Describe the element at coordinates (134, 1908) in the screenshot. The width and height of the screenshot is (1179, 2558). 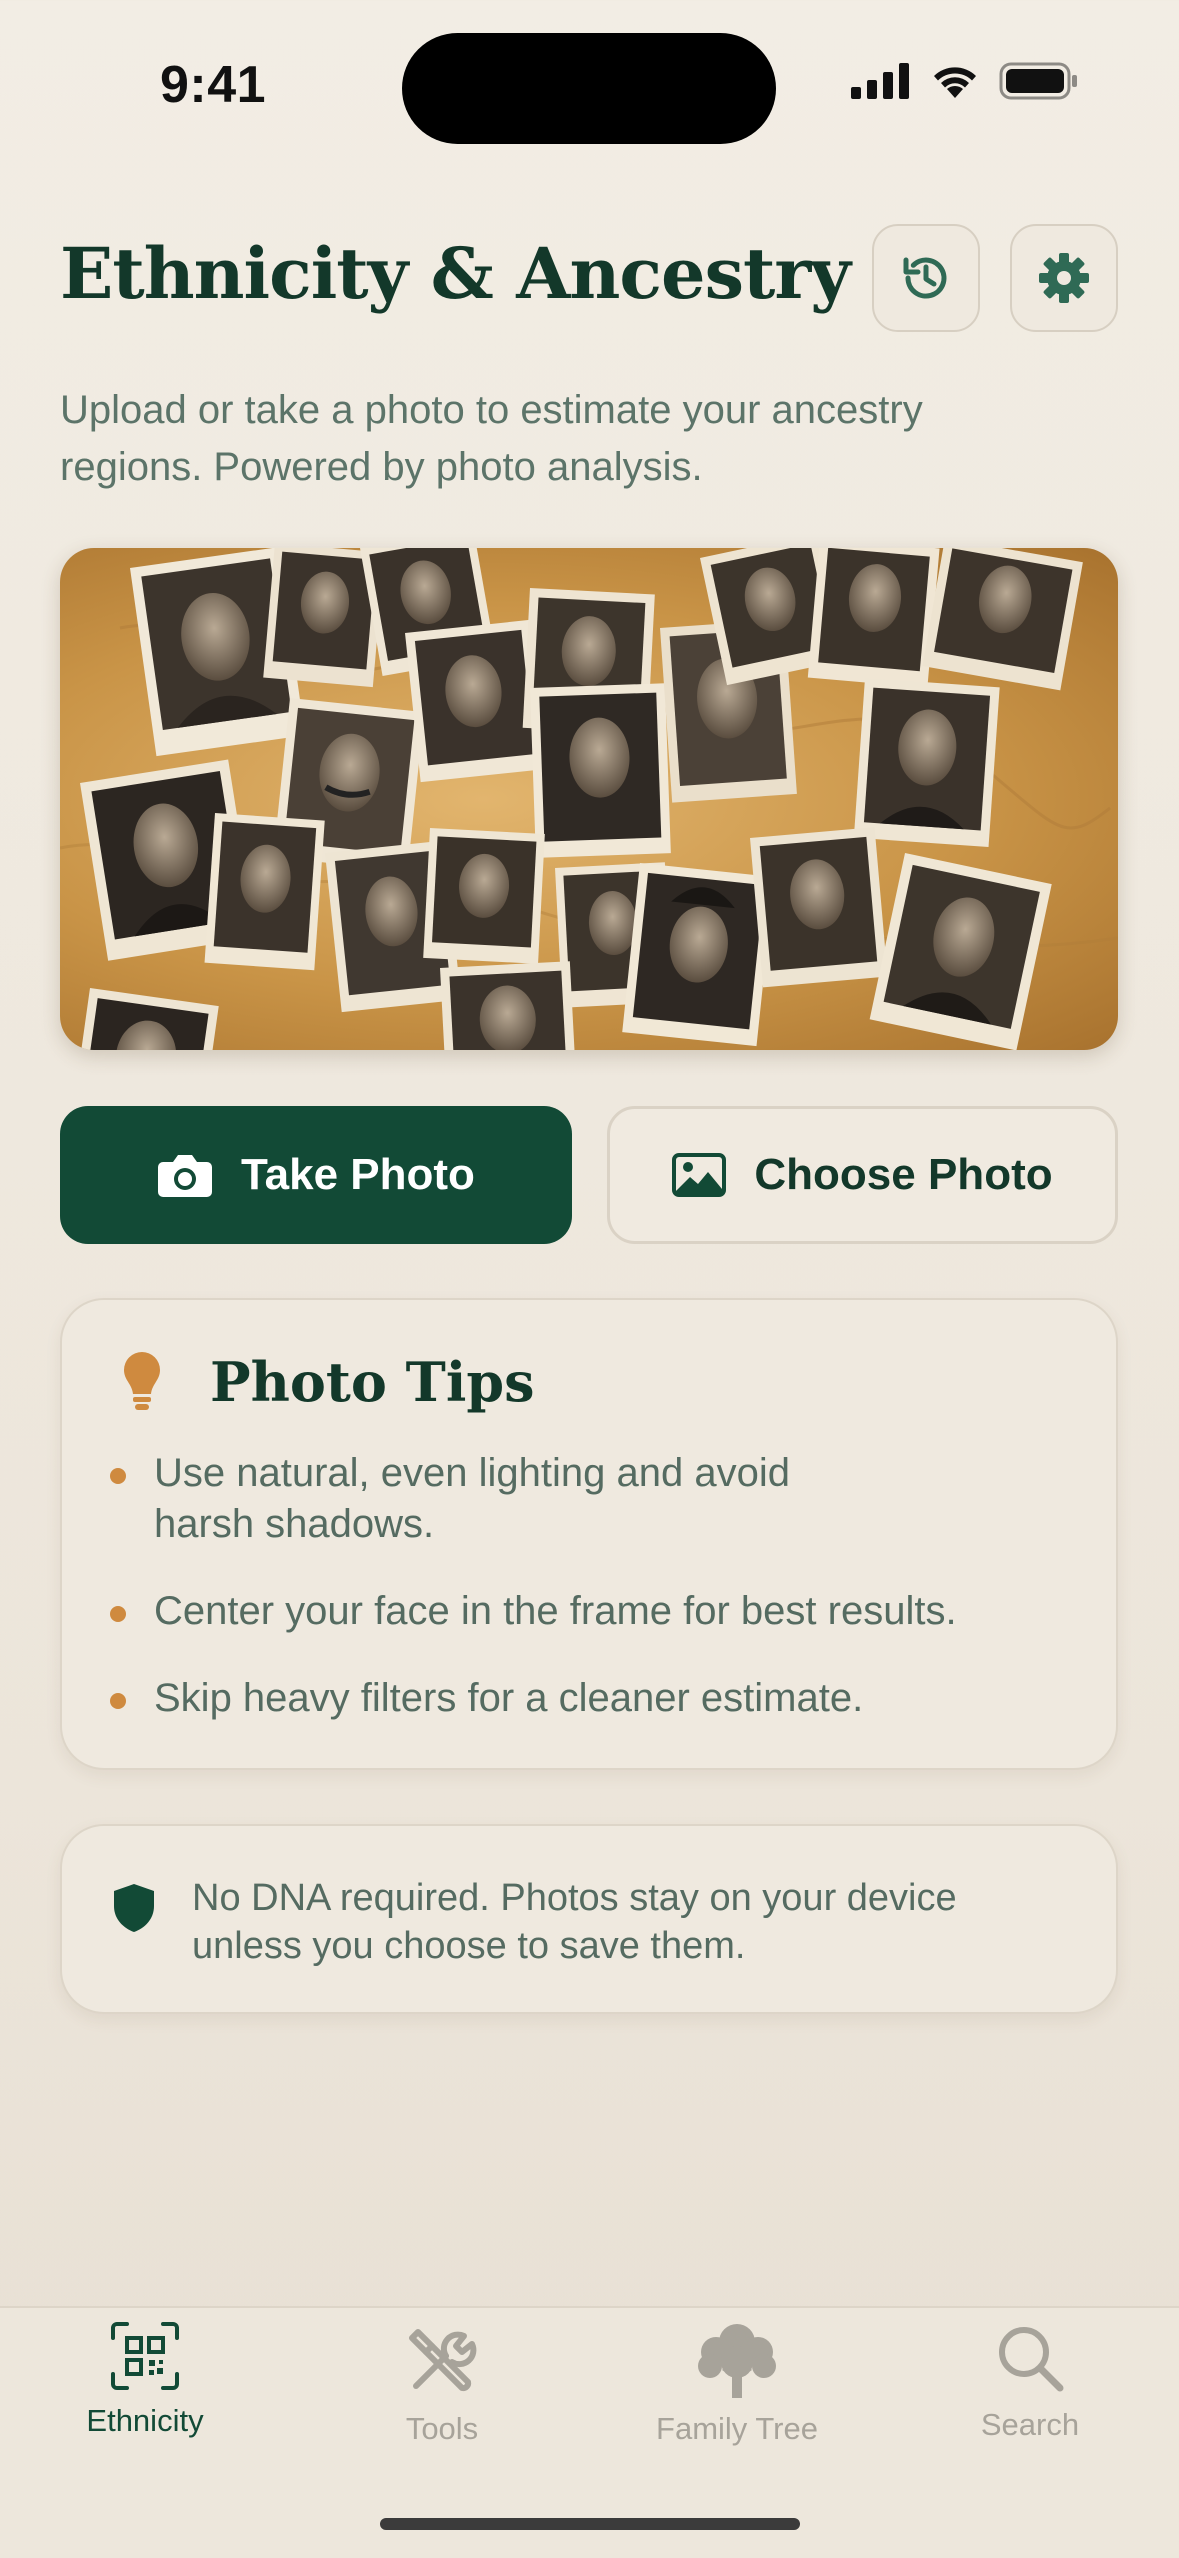
I see `shield-icon` at that location.